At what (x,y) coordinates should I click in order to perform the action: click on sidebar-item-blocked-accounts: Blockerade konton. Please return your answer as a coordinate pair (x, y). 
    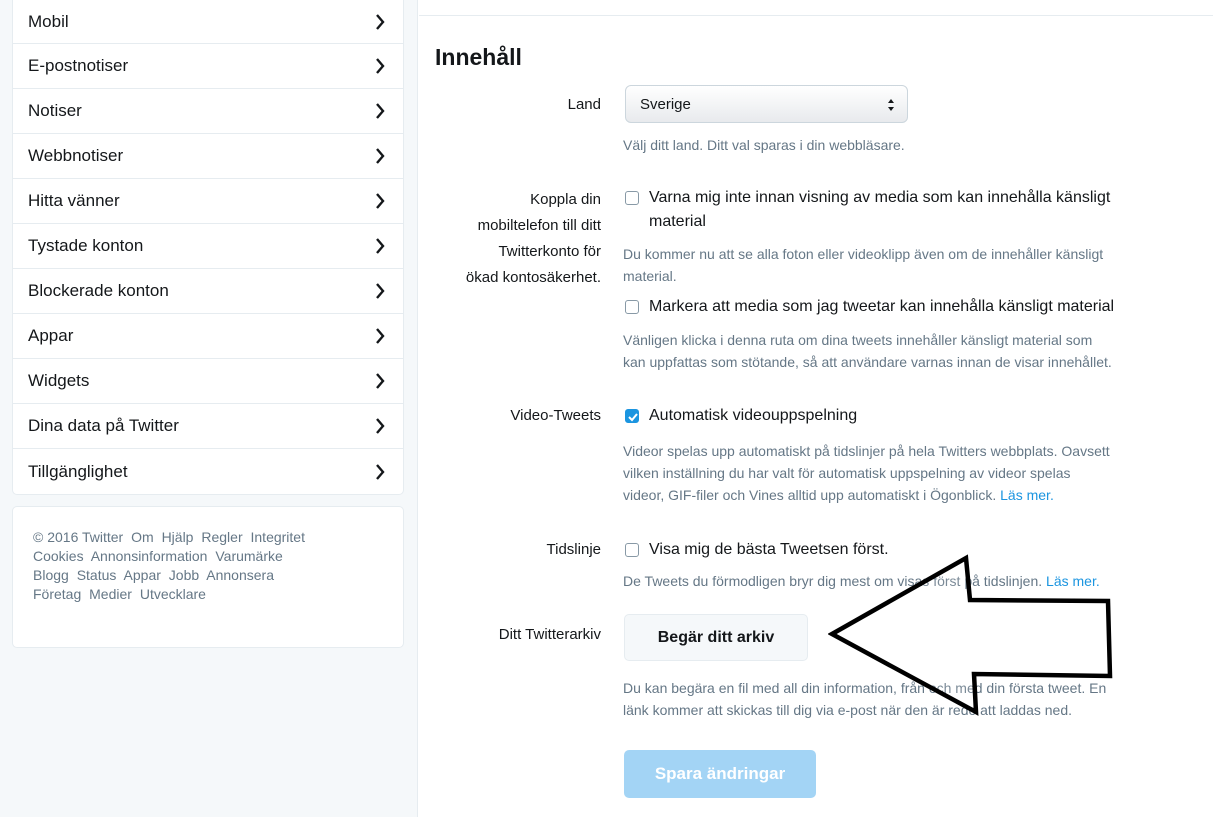
    Looking at the image, I should click on (208, 291).